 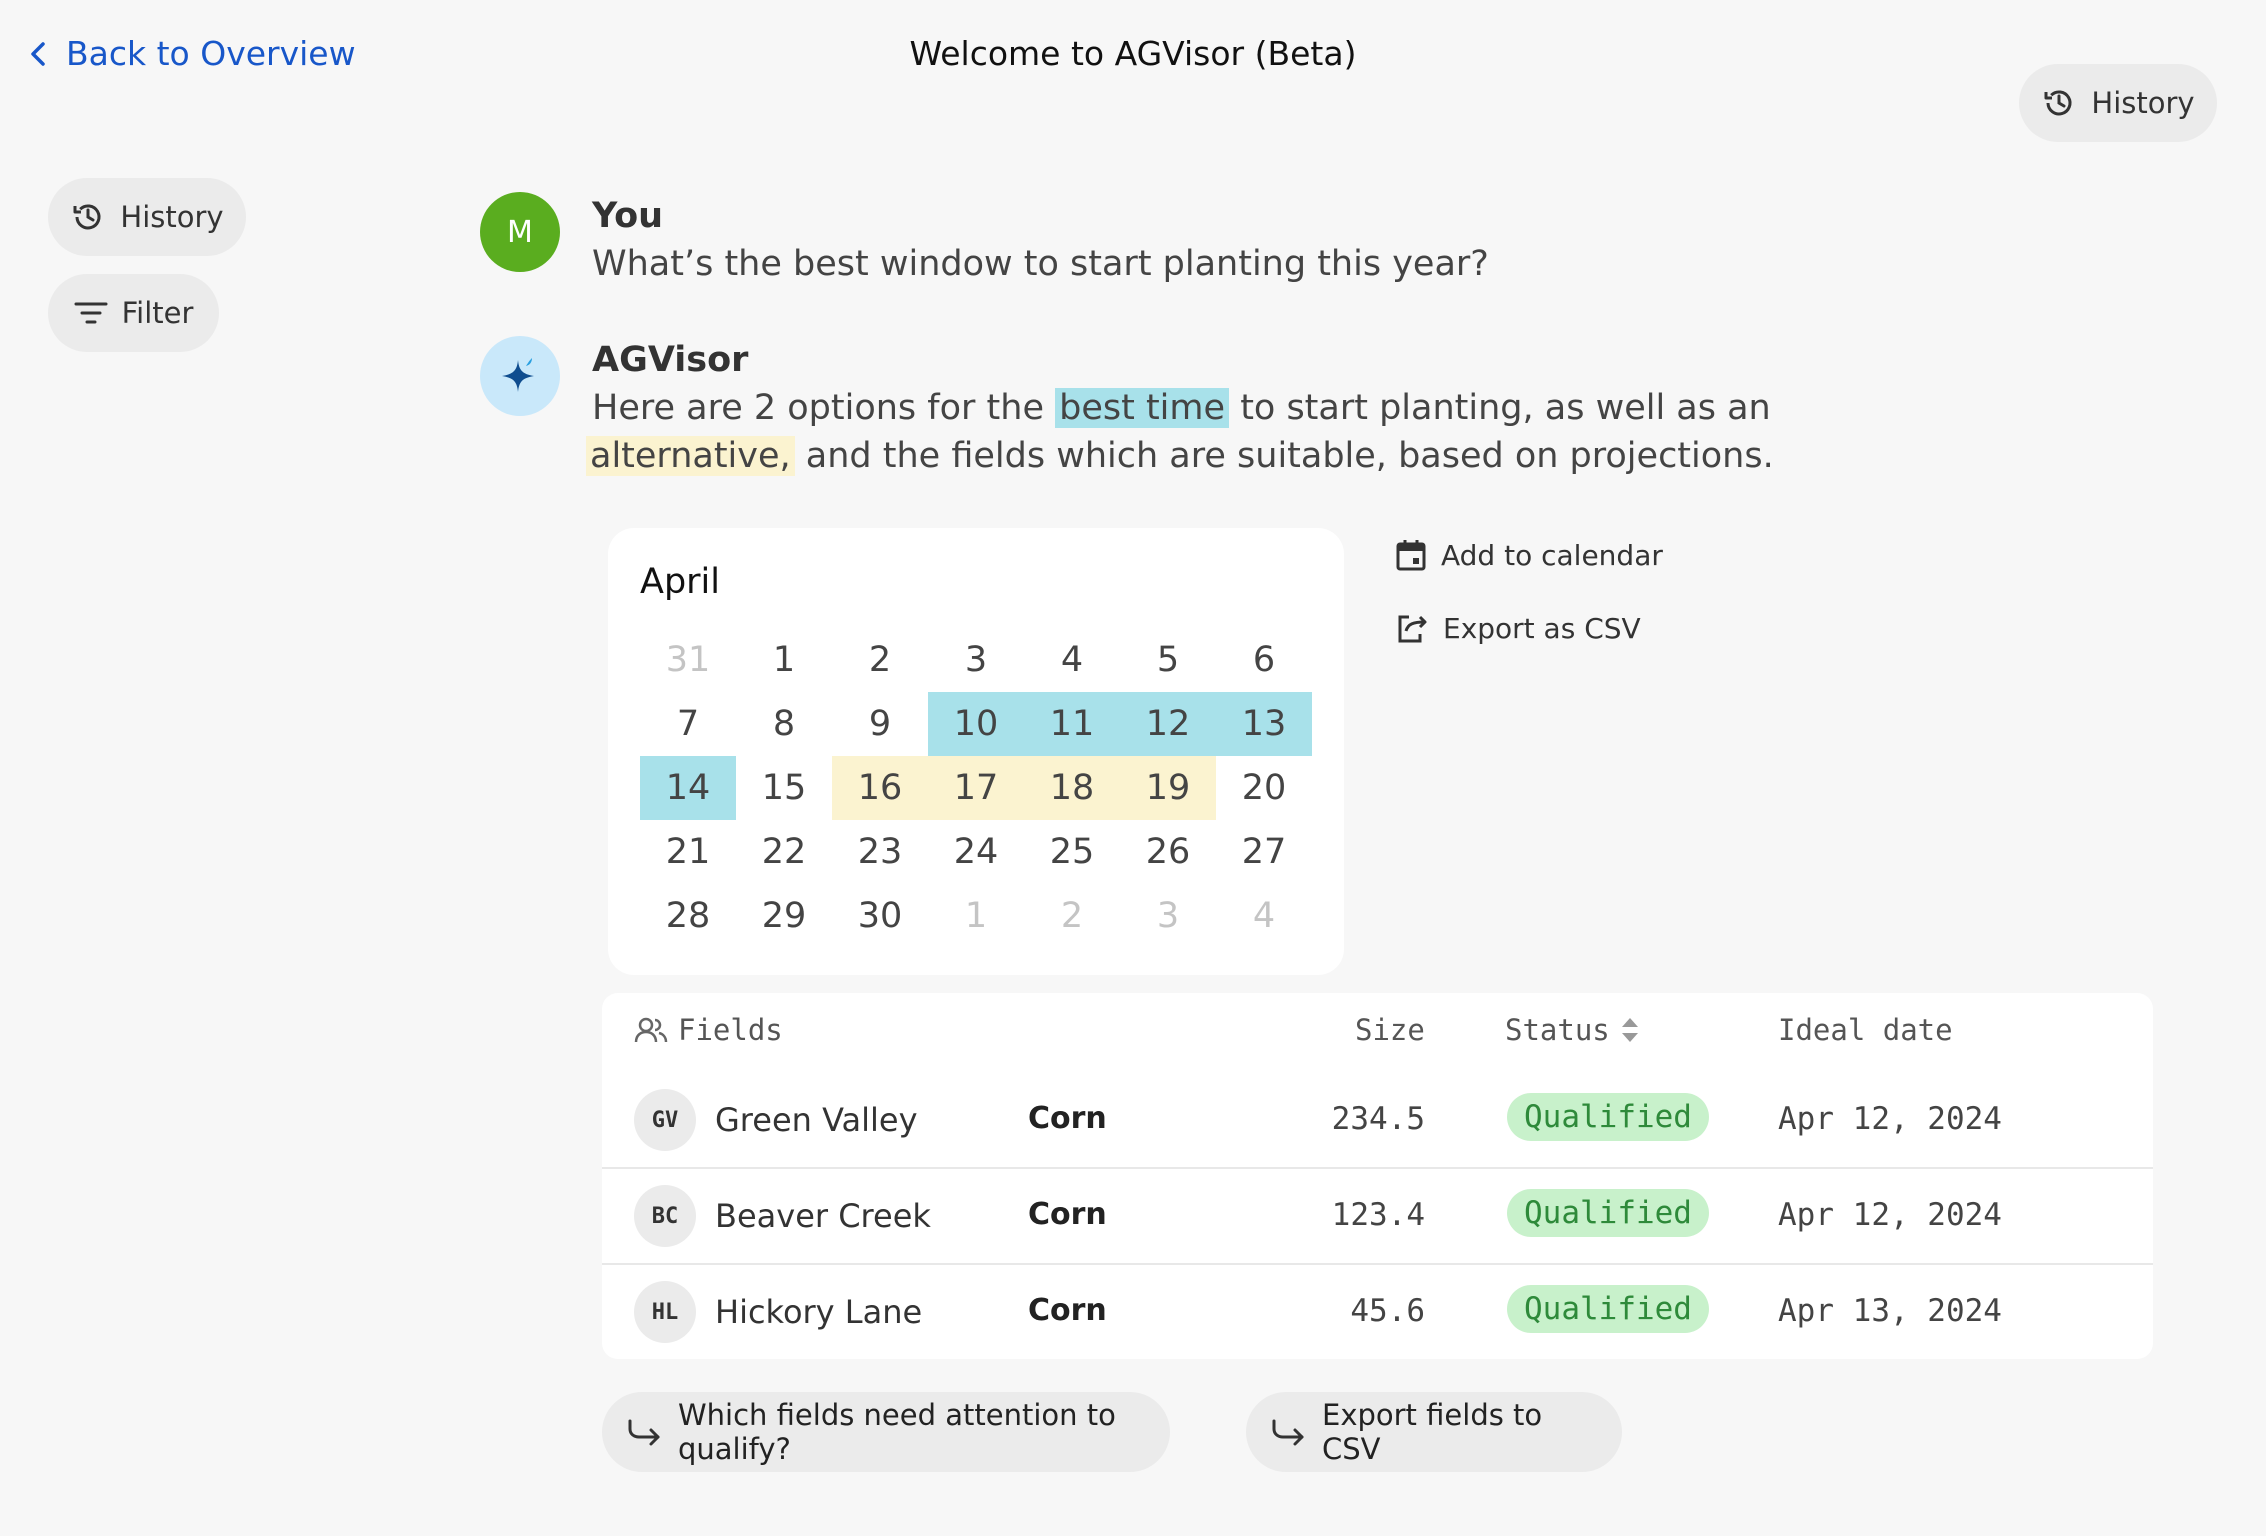 I want to click on suggestion-label: Export fields to CSV, so click(x=1432, y=1432).